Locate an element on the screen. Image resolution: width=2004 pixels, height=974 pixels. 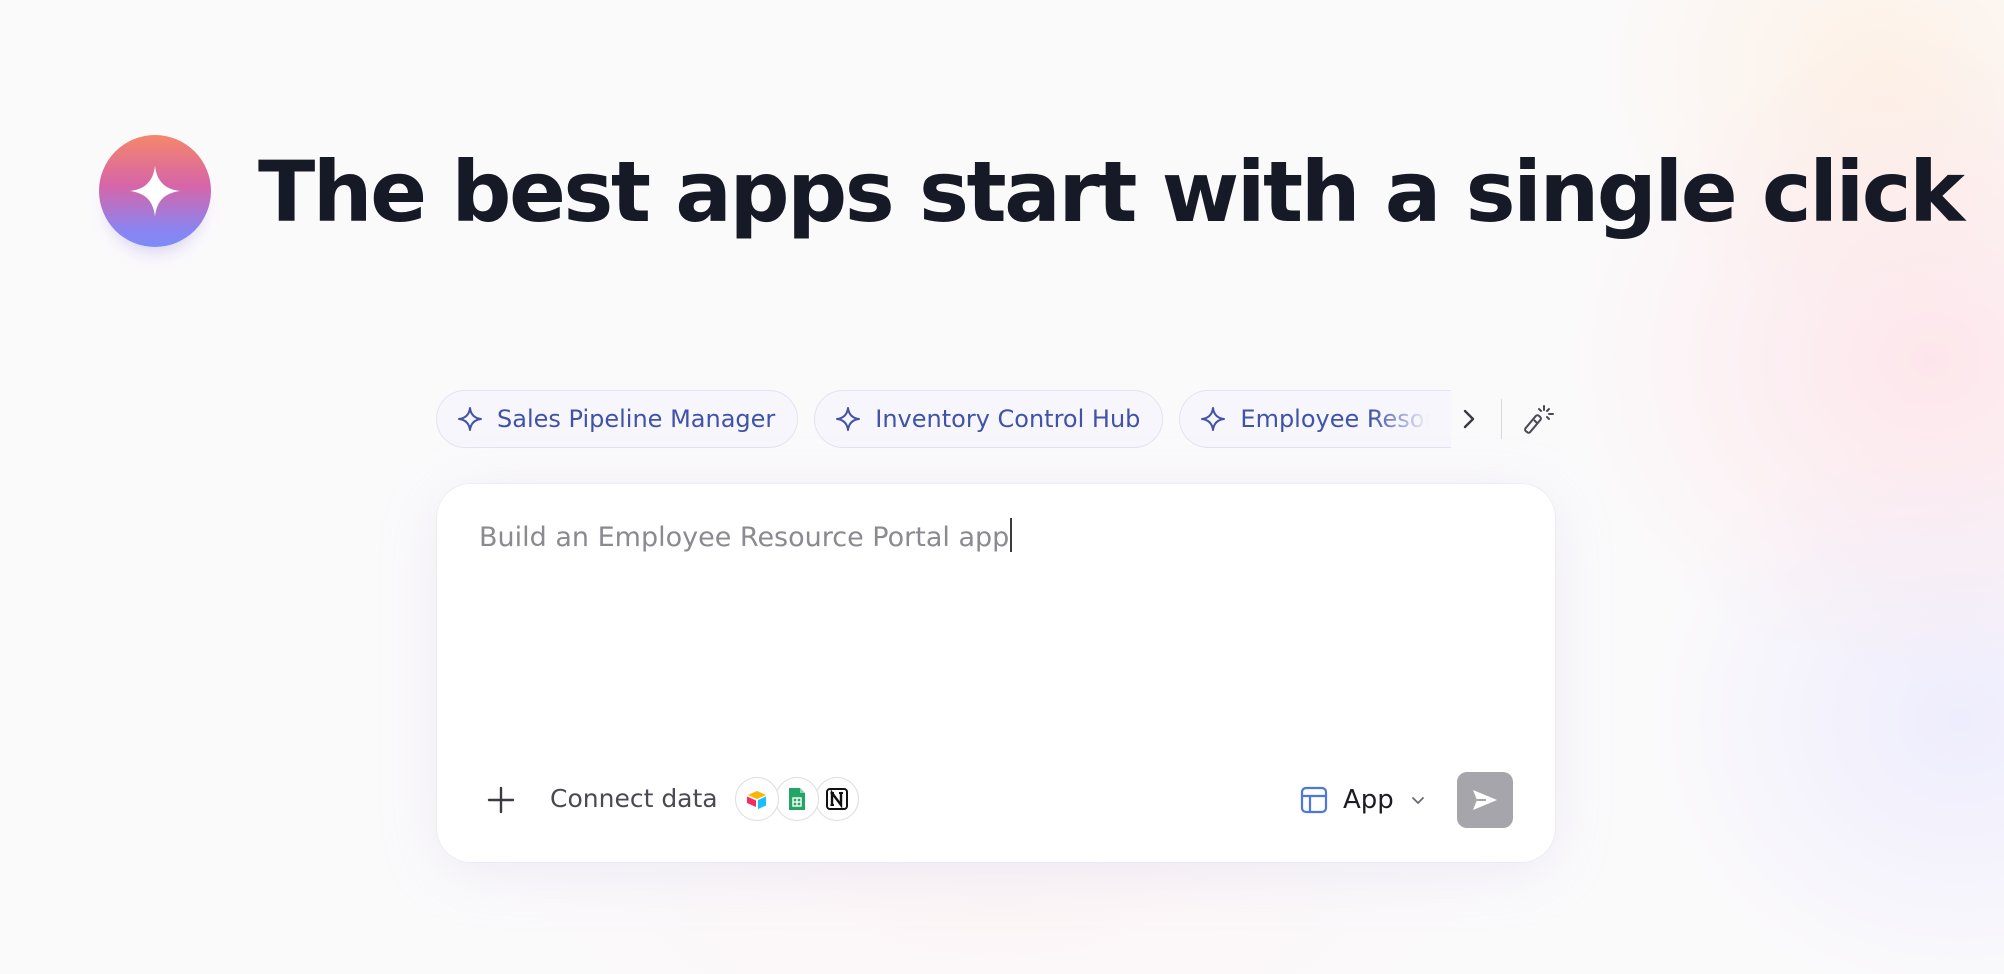
suggestion-label: Inventory Control Hub is located at coordinates (1008, 419).